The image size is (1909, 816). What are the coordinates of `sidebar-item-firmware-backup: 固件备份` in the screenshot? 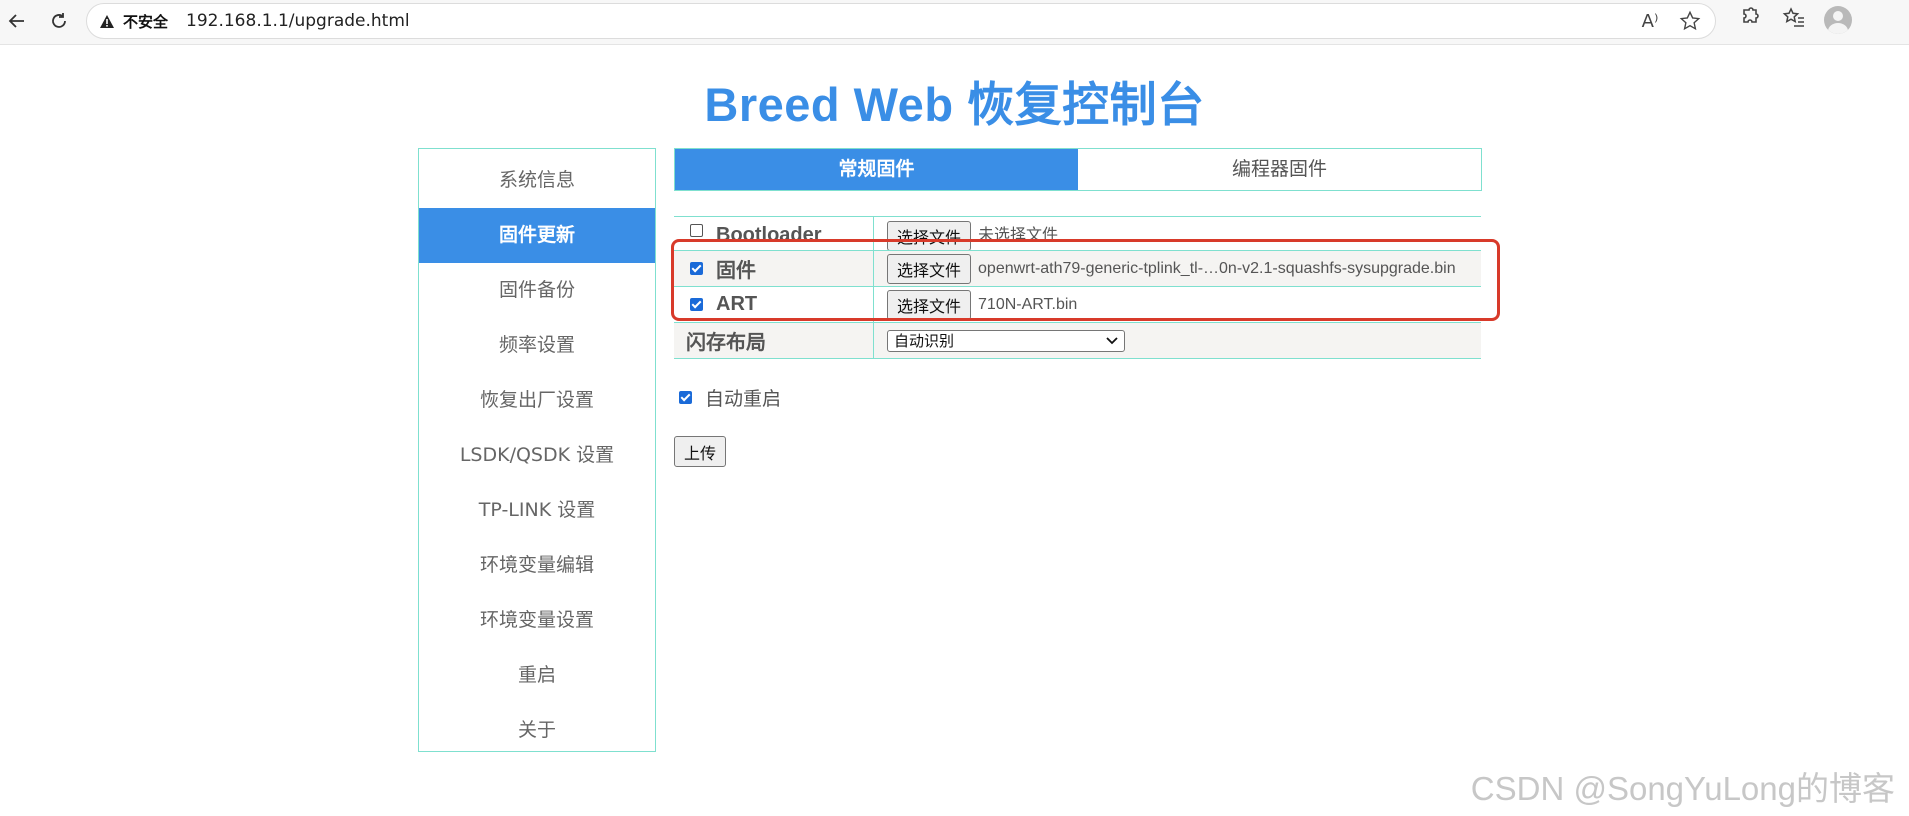 It's located at (537, 290).